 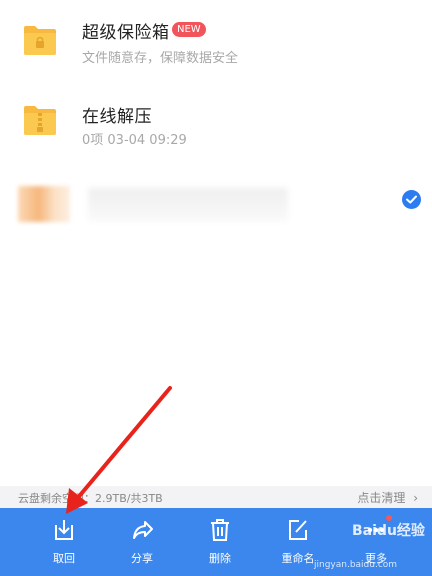 I want to click on file-name-blurred, so click(x=188, y=205).